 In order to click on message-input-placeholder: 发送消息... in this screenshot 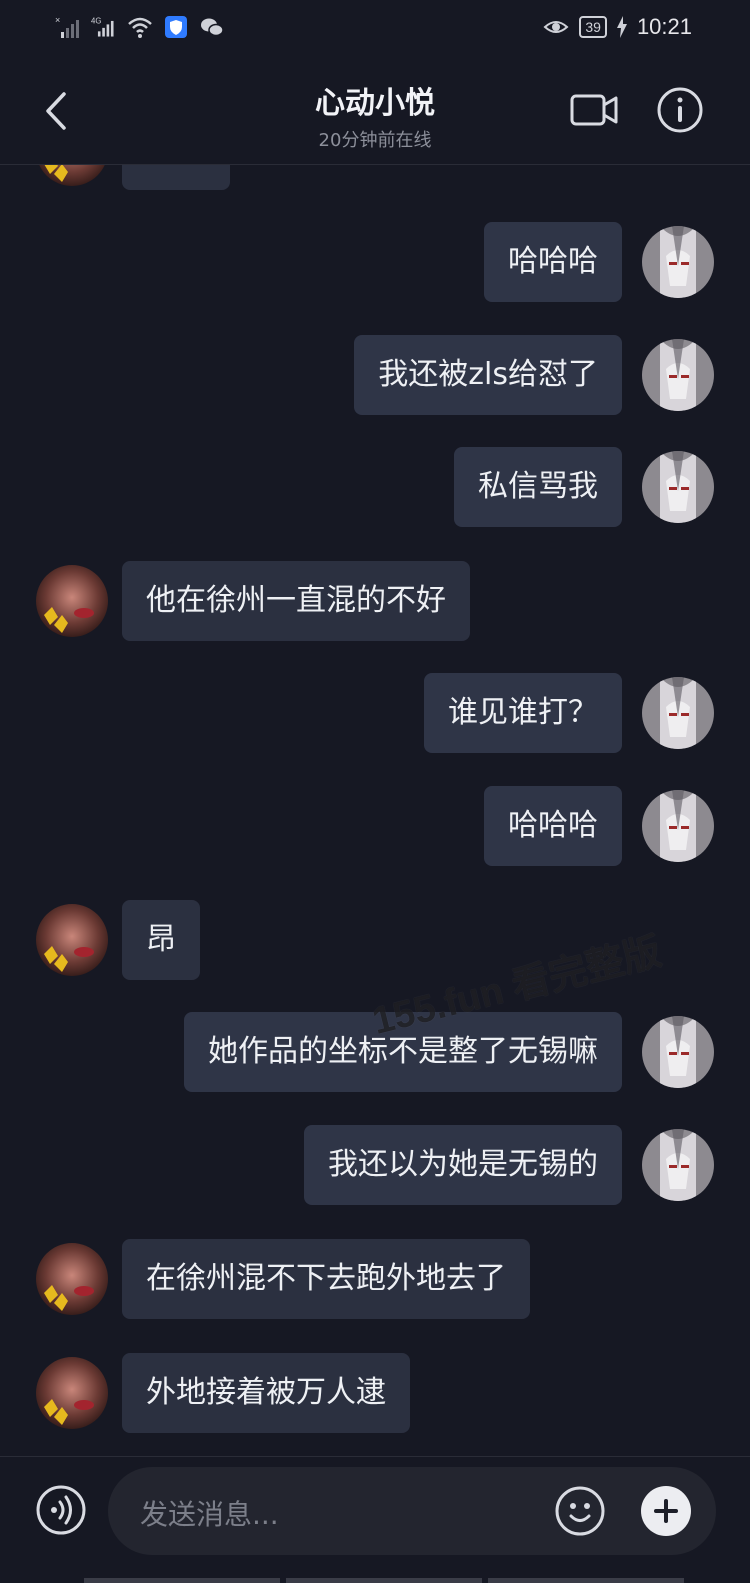, I will do `click(209, 1514)`.